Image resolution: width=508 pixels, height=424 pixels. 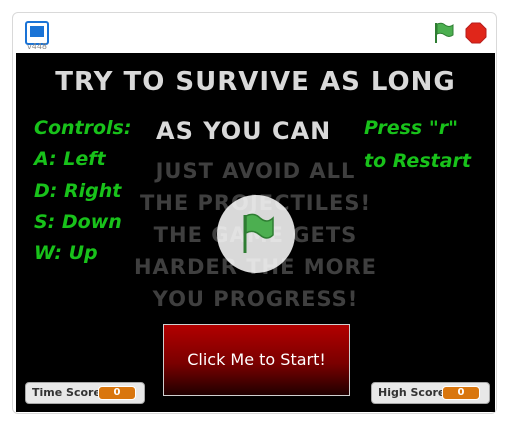 I want to click on player-toolbar: v448, so click(x=254, y=33).